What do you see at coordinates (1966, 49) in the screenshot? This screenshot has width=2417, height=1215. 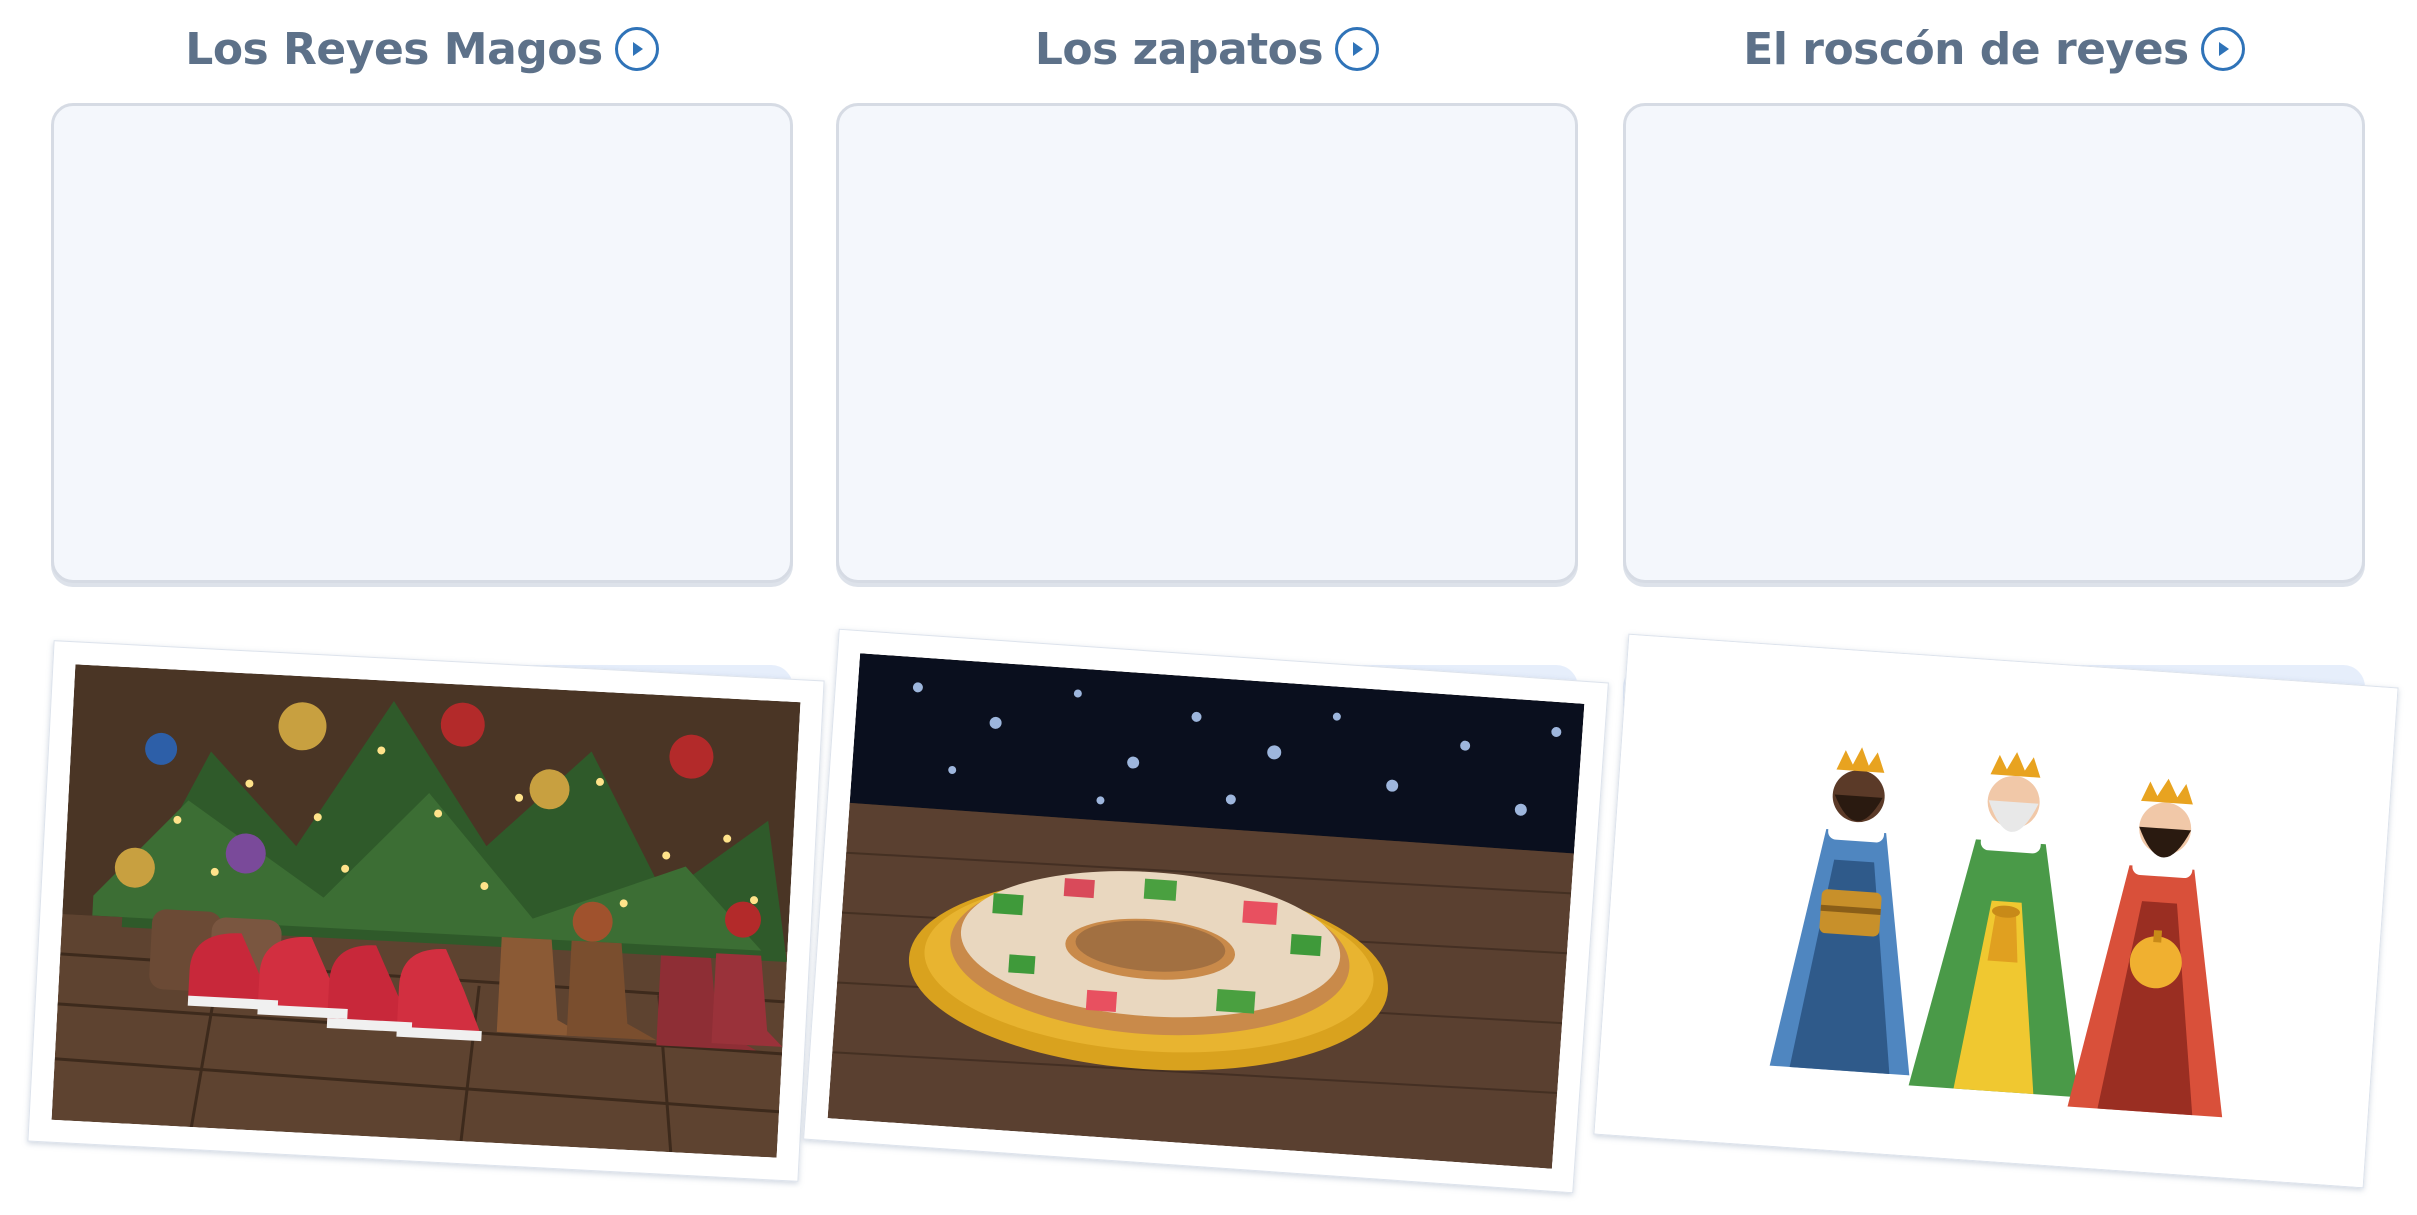 I see `column-title-label: El roscón de reyes` at bounding box center [1966, 49].